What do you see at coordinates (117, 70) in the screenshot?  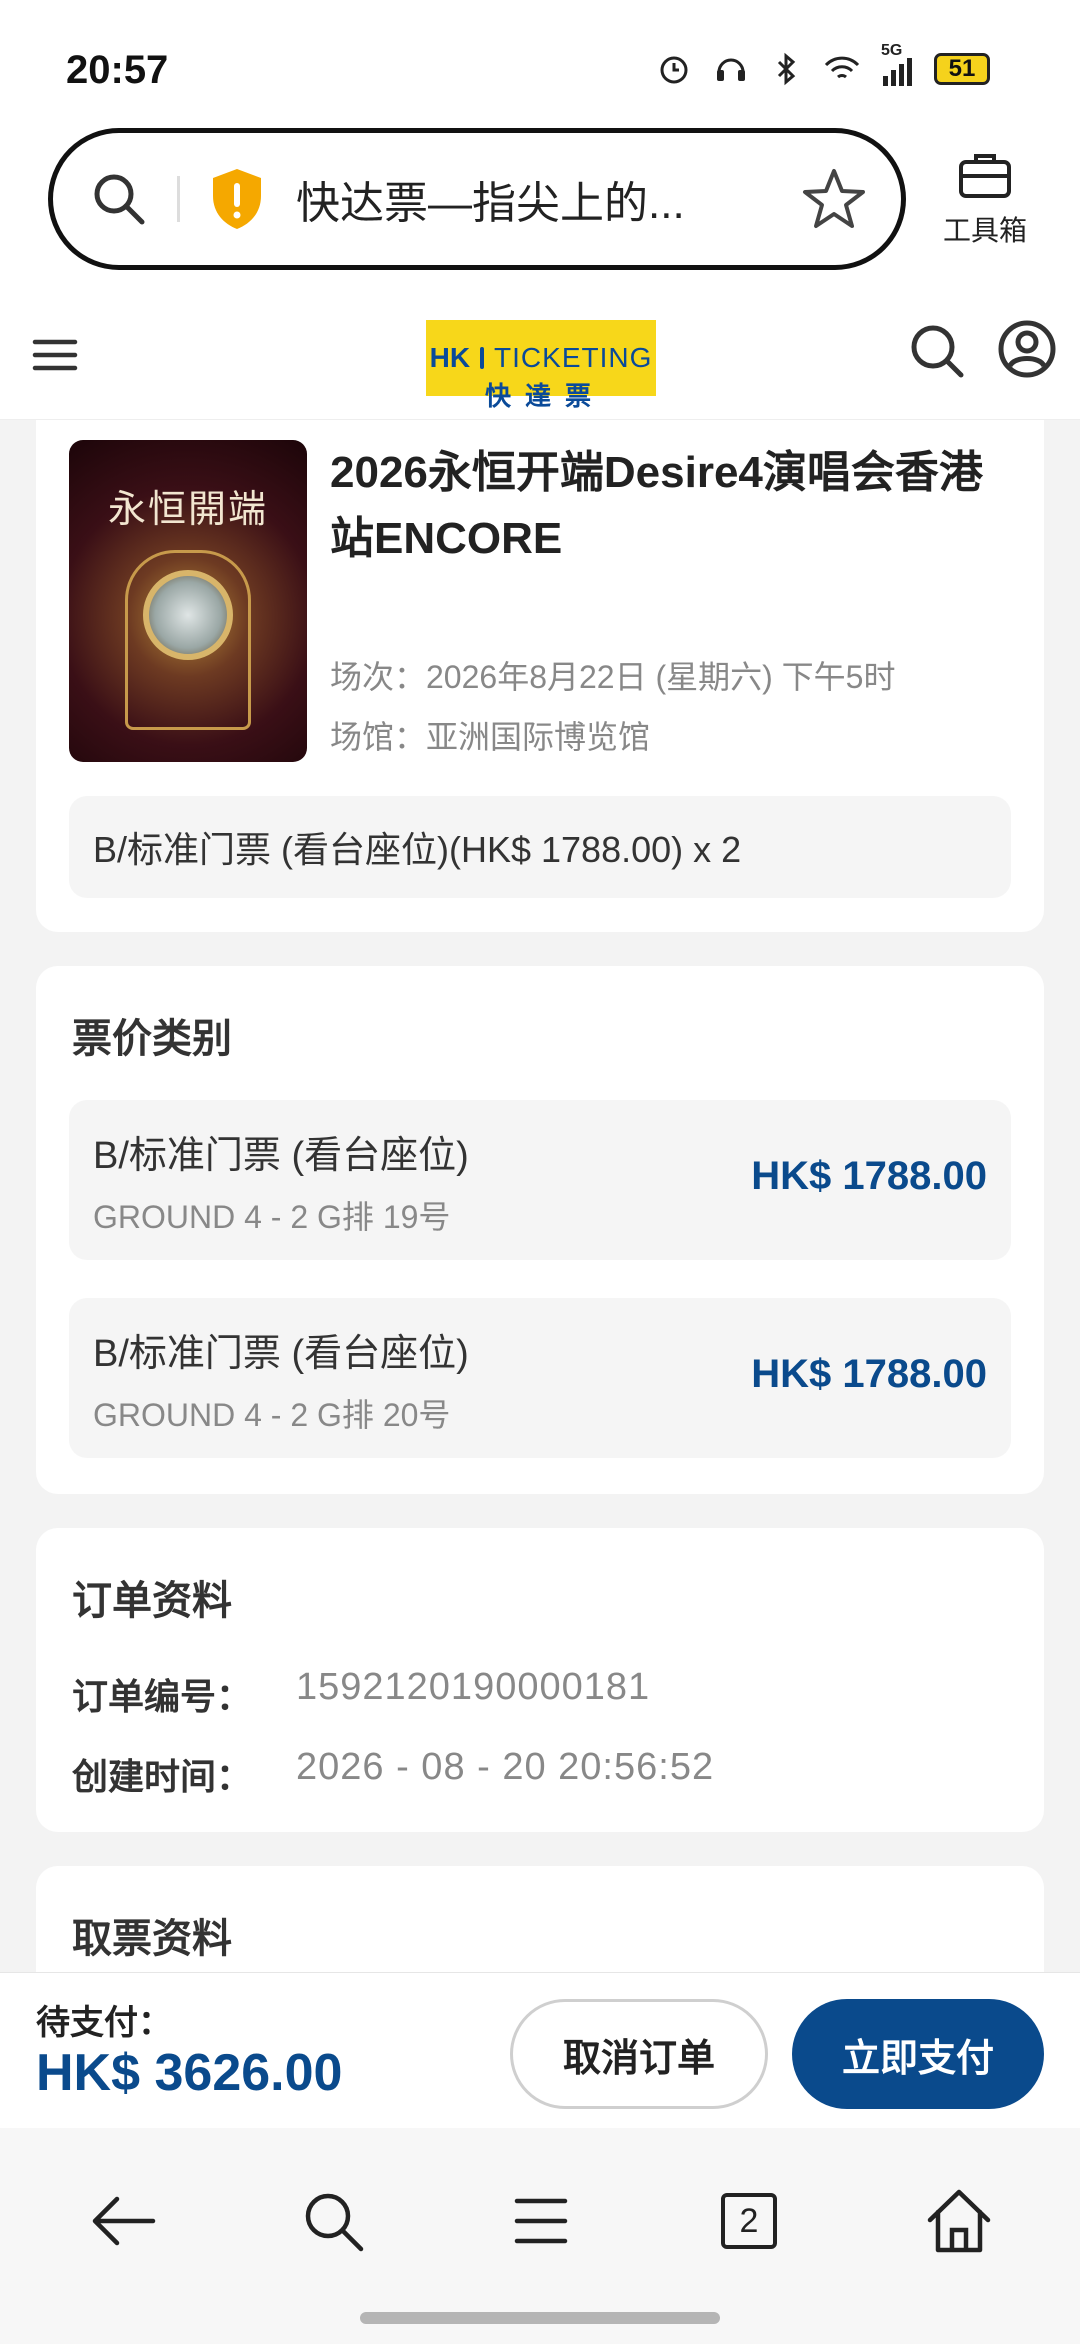 I see `status-time: 20:57` at bounding box center [117, 70].